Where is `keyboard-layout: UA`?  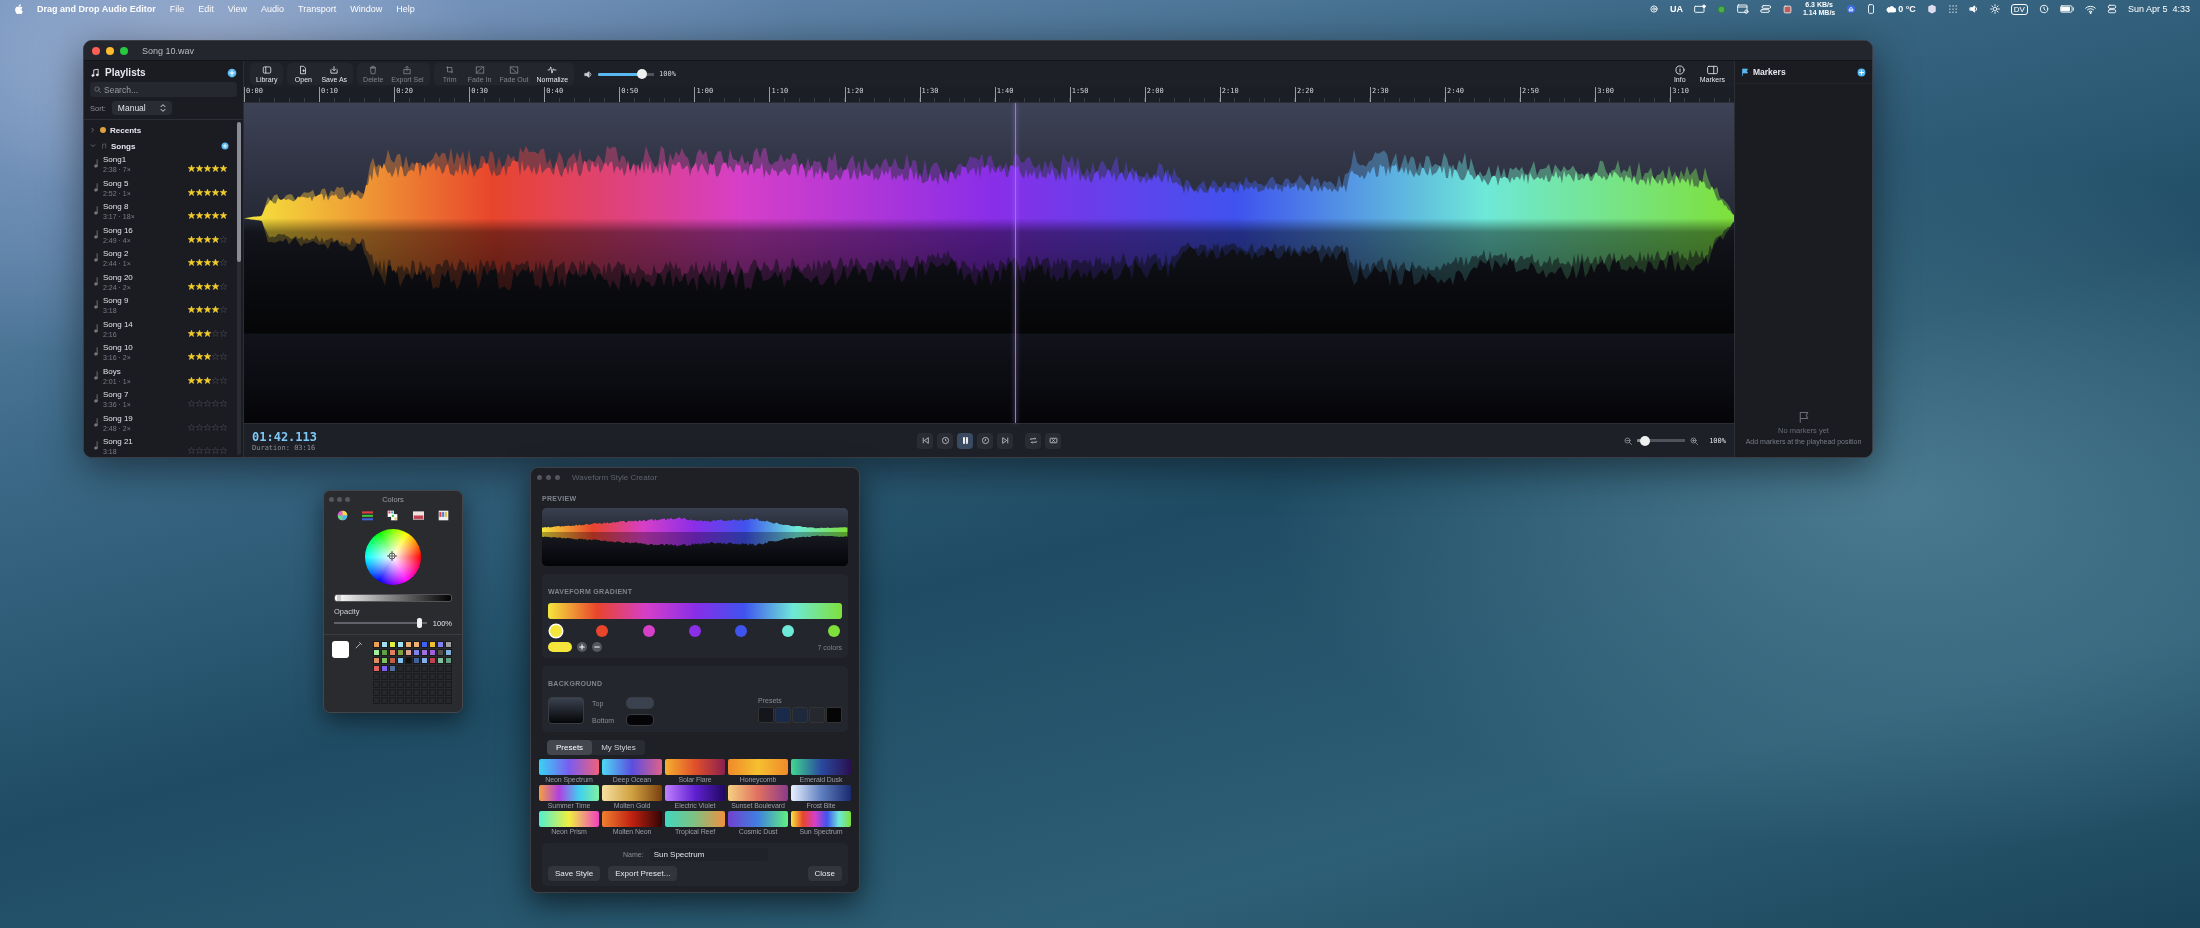
keyboard-layout: UA is located at coordinates (1676, 9).